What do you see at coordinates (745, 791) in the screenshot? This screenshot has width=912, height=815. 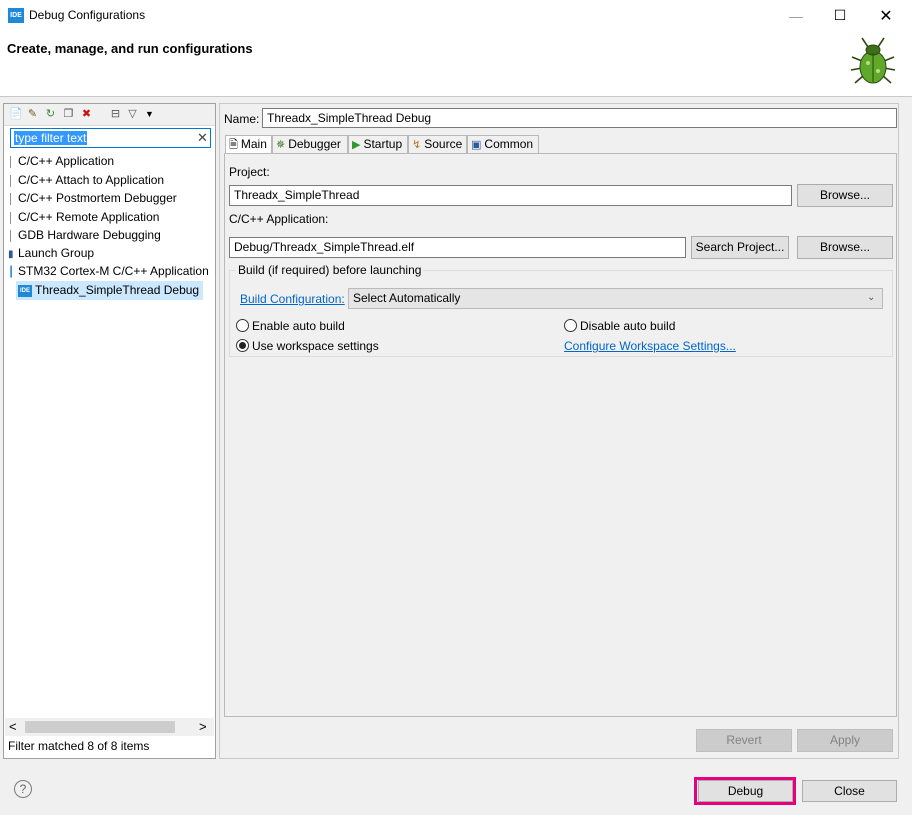 I see `debug-button: Debug` at bounding box center [745, 791].